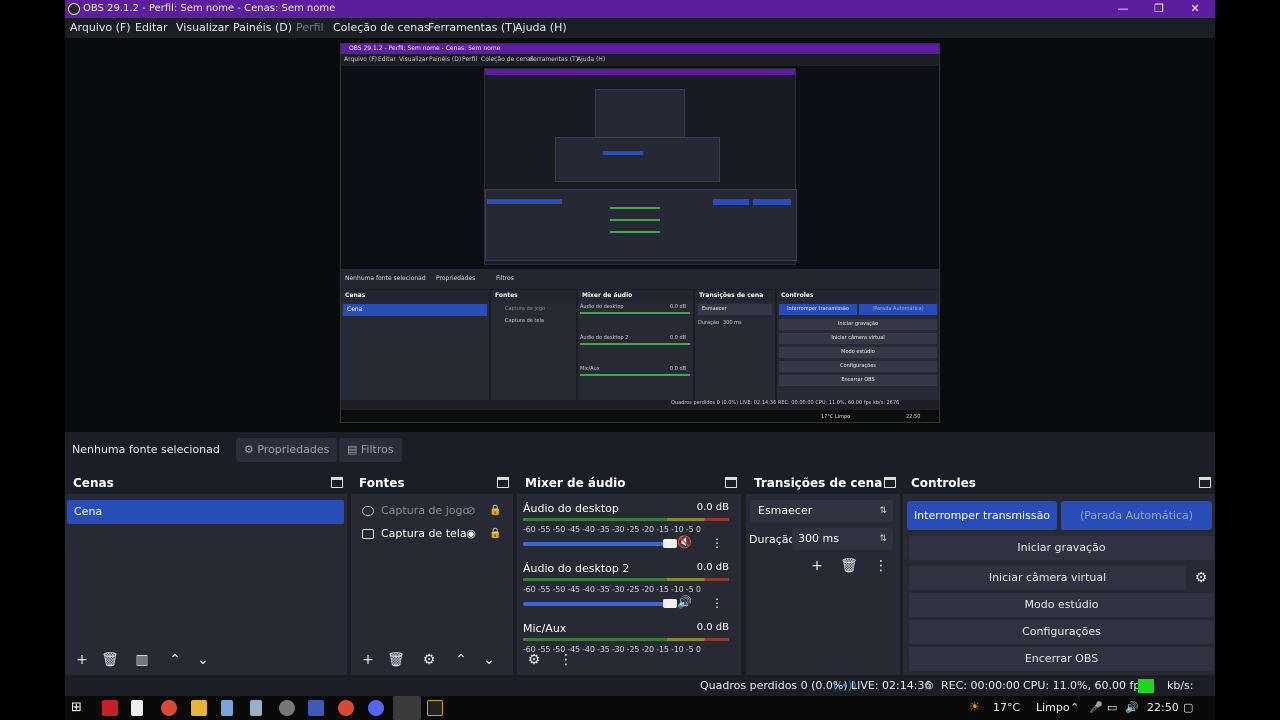 The image size is (1280, 720). Describe the element at coordinates (151, 28) in the screenshot. I see `menu-editar: Editar` at that location.